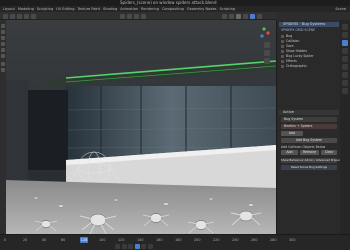  Describe the element at coordinates (136, 16) in the screenshot. I see `snap-icon` at that location.